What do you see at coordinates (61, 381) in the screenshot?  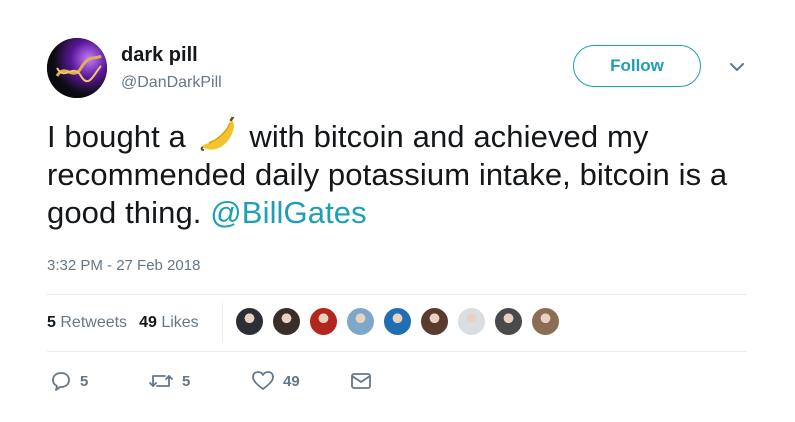 I see `reply-icon` at bounding box center [61, 381].